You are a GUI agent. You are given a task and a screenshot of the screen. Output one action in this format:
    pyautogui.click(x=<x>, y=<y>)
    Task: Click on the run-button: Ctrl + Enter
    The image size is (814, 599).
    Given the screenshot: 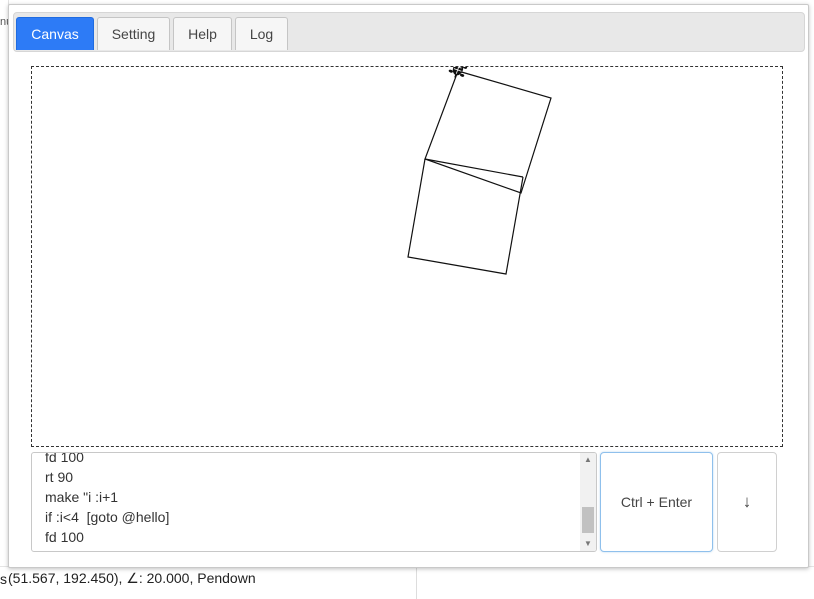 What is the action you would take?
    pyautogui.click(x=656, y=502)
    